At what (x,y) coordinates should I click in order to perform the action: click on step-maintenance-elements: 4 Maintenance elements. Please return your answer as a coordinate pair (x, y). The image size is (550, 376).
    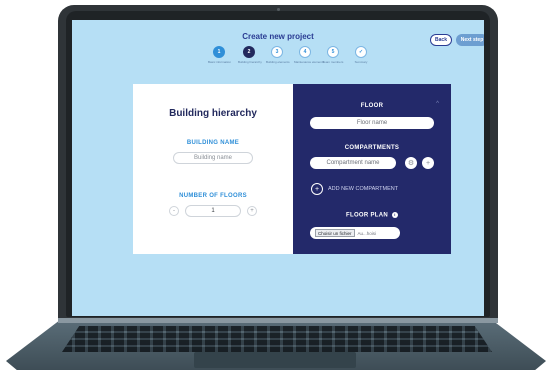
    Looking at the image, I should click on (309, 55).